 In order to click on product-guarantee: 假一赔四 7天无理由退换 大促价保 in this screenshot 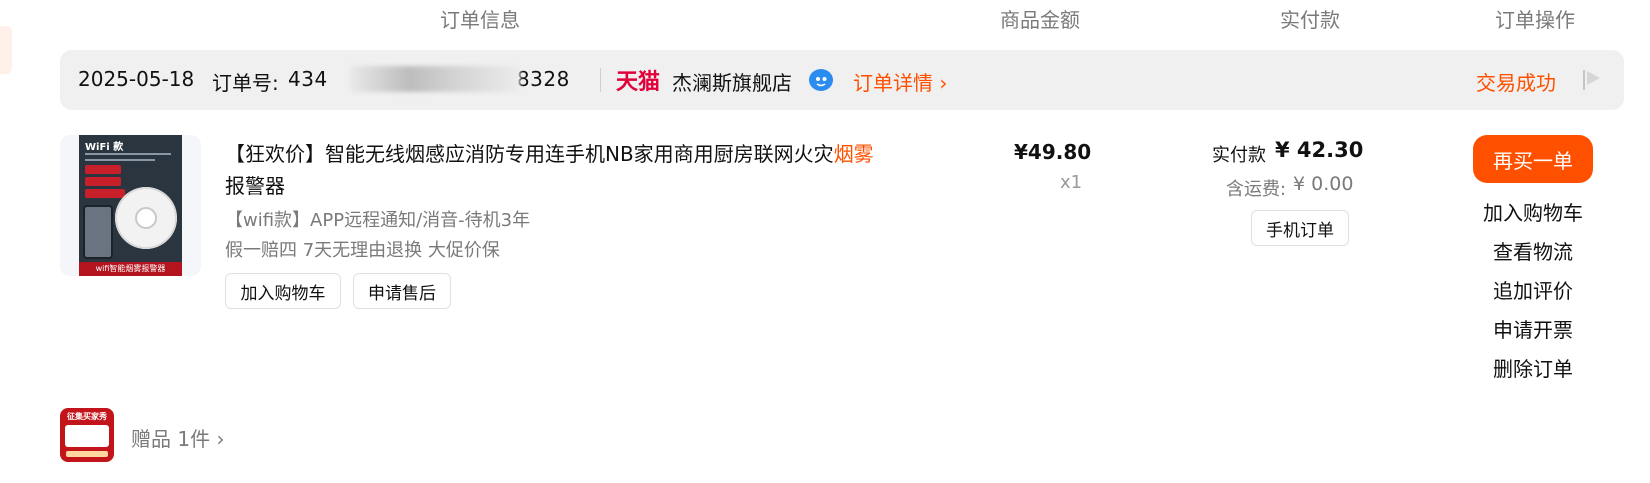, I will do `click(362, 250)`.